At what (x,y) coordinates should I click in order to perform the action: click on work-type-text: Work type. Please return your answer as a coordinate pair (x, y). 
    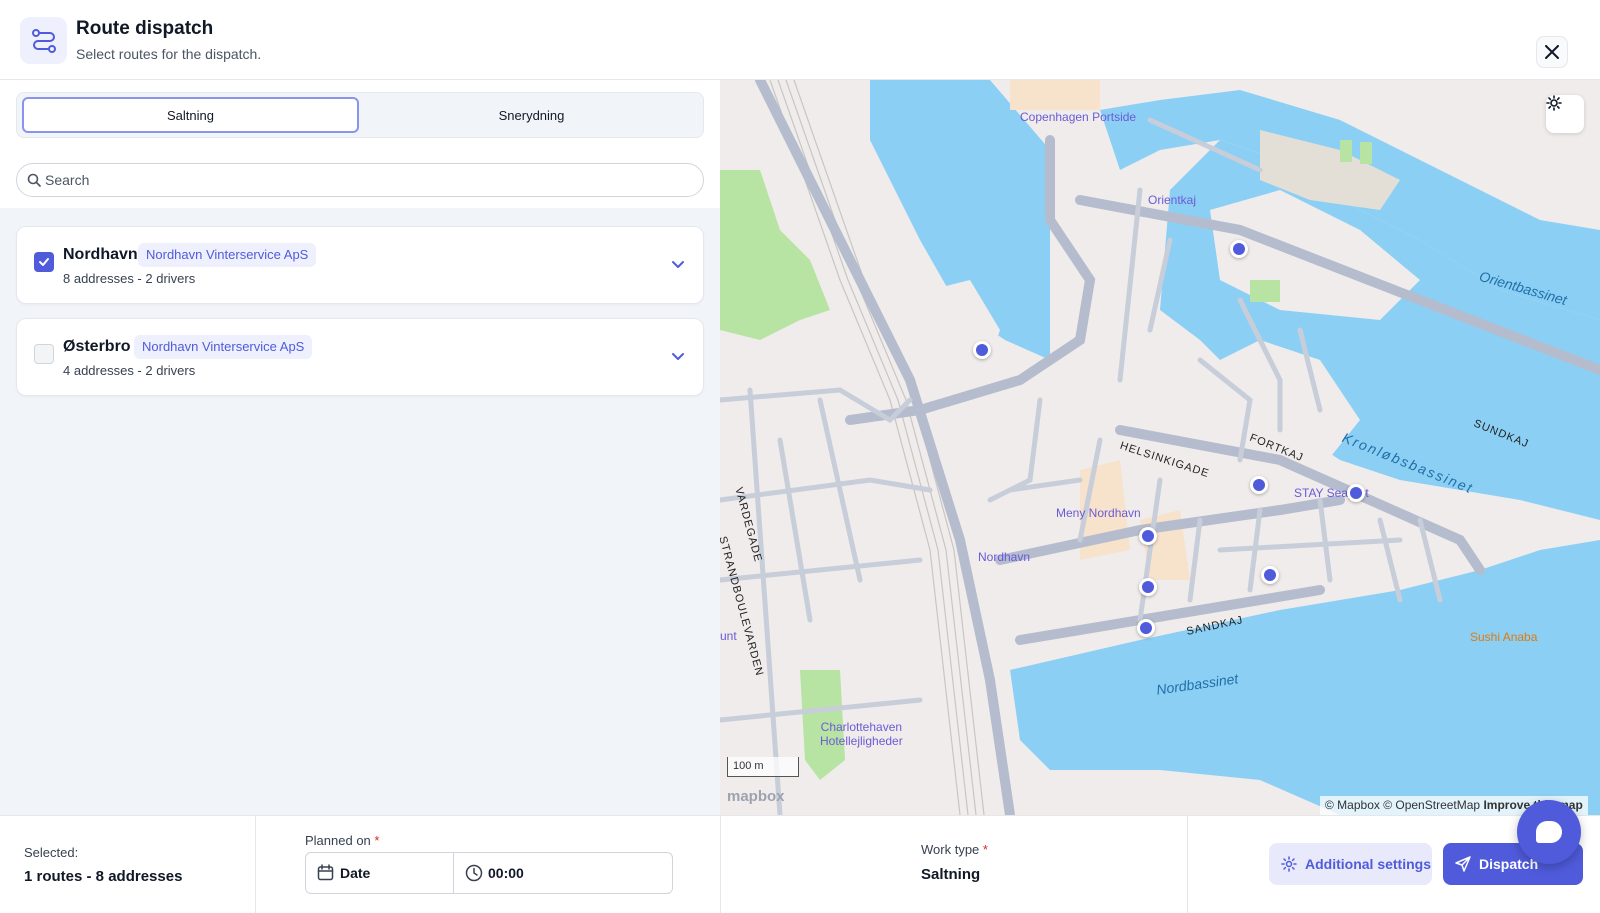
    Looking at the image, I should click on (950, 849).